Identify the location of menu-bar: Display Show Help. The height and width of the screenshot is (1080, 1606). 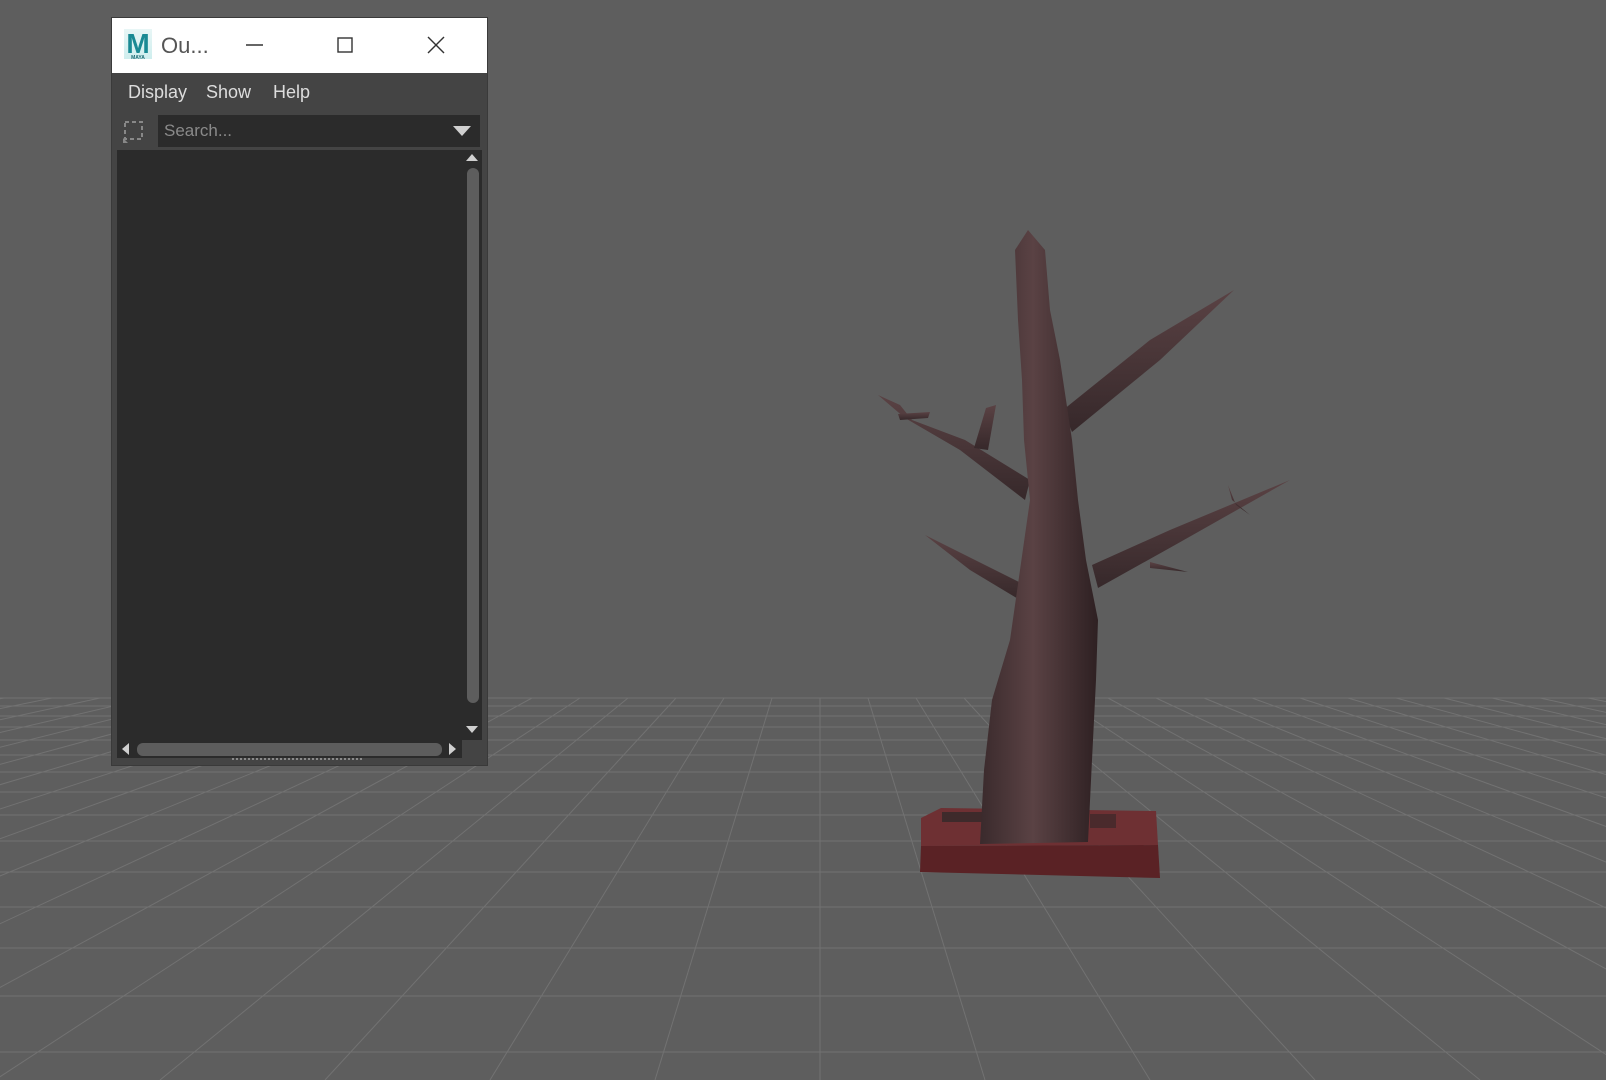
(299, 92).